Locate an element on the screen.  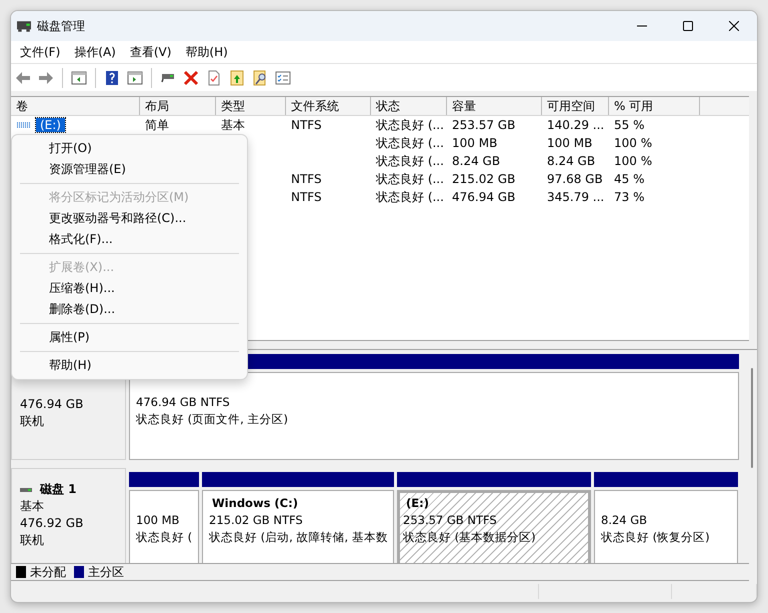
partition-box: Windows (C:) 215.02 GB NTFS 状态良好 (启动, 故障转储, 基本数 is located at coordinates (298, 526).